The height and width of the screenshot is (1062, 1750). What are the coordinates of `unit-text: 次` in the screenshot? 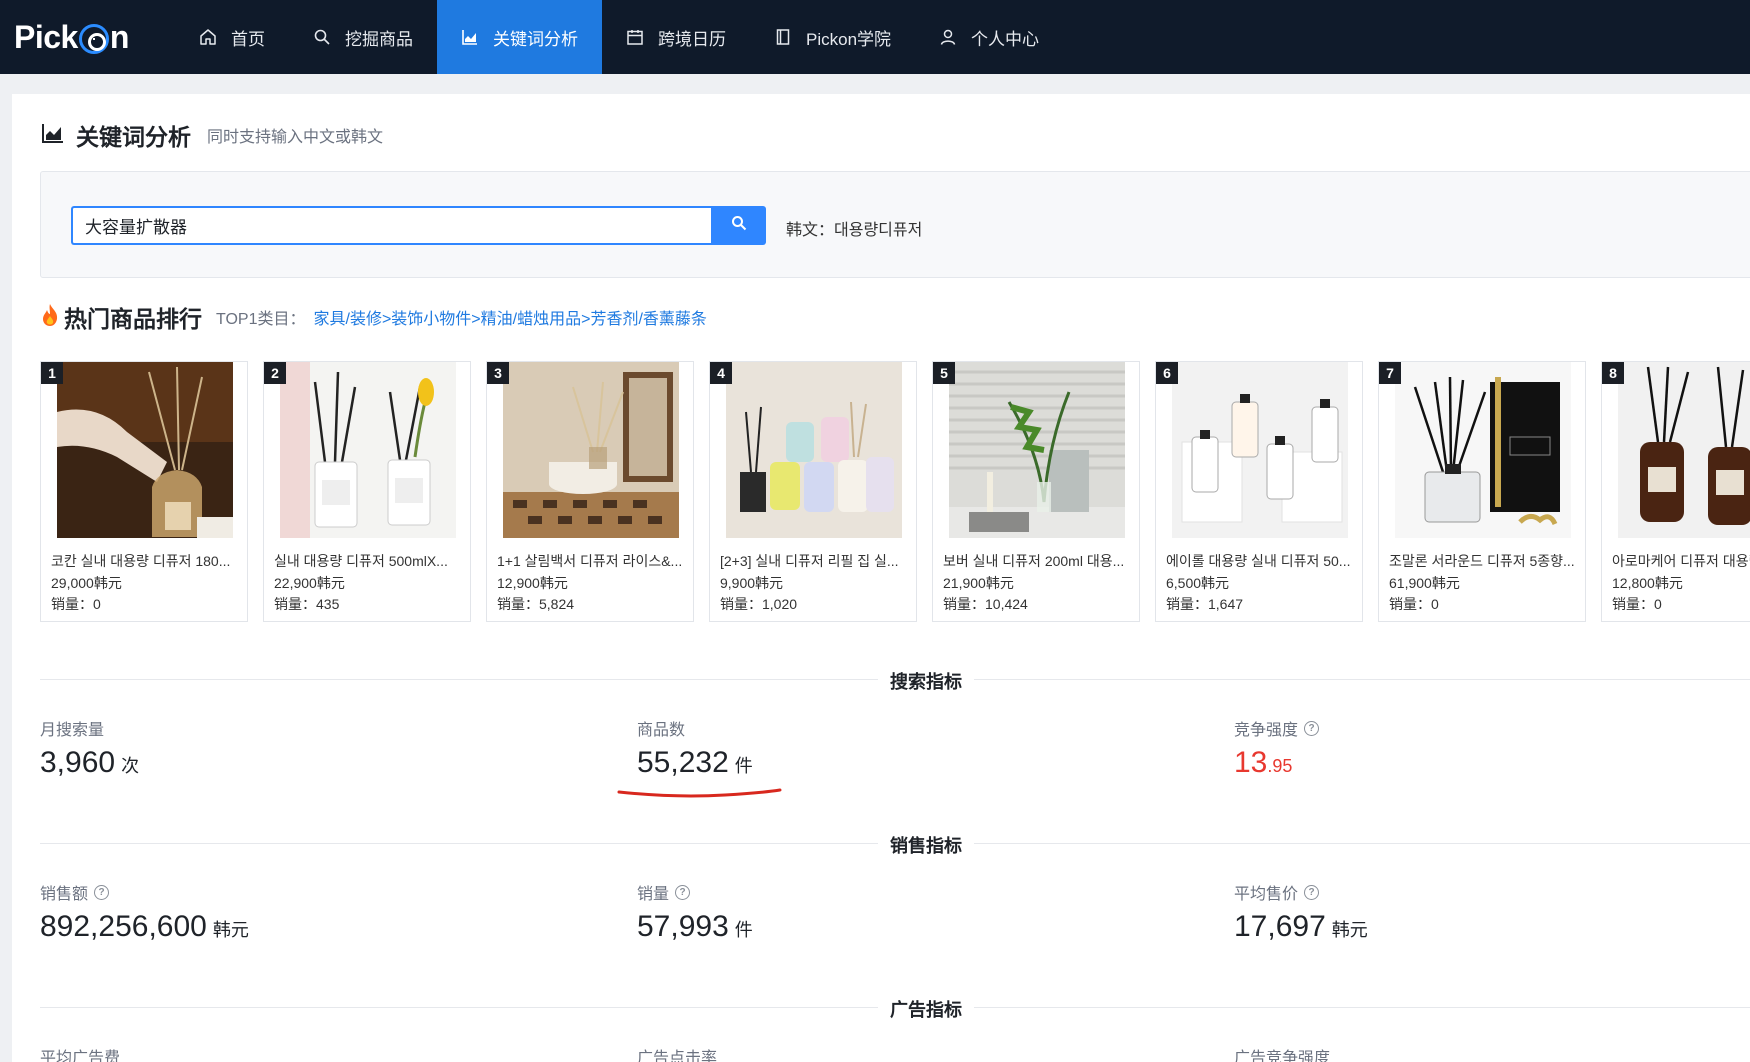 It's located at (130, 766).